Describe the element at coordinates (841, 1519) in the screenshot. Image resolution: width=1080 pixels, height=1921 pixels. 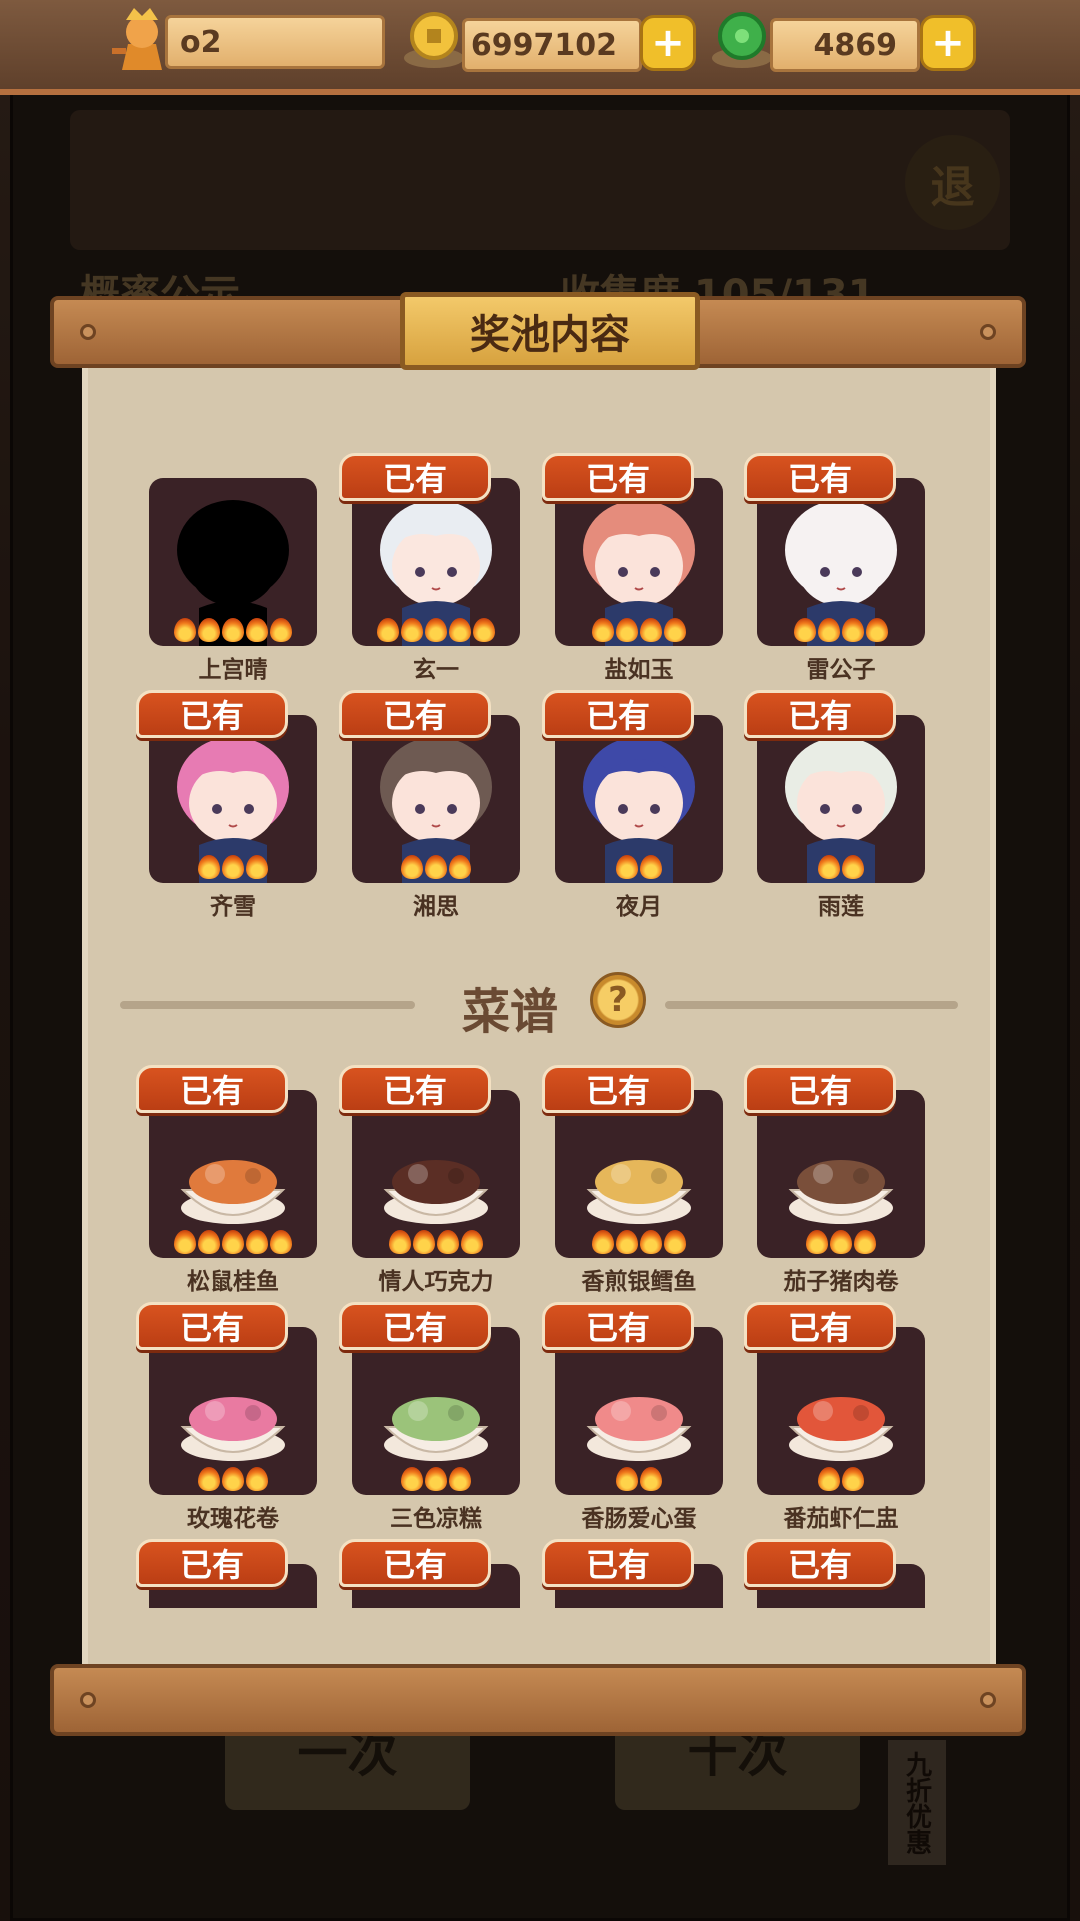
I see `recipe-name: 番茄虾仁盅` at that location.